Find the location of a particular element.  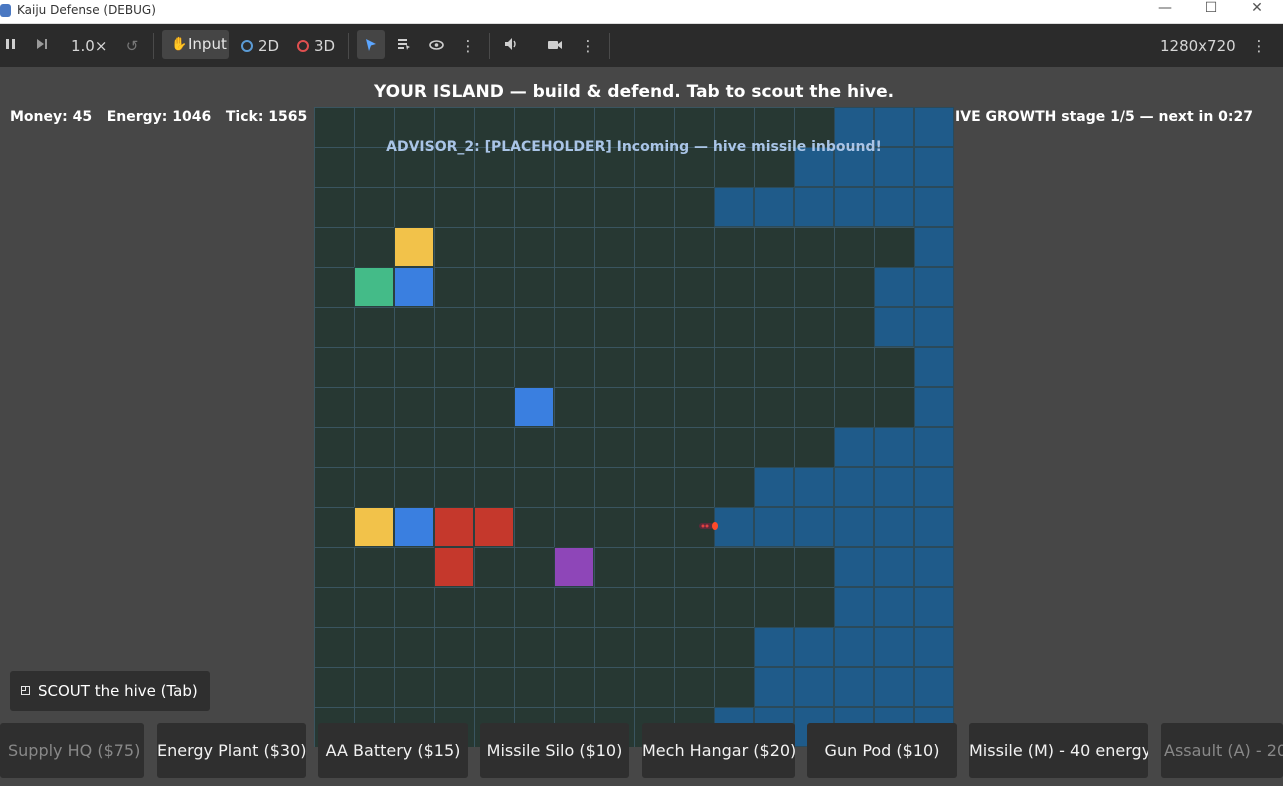

input-mode-label: Input is located at coordinates (207, 44).